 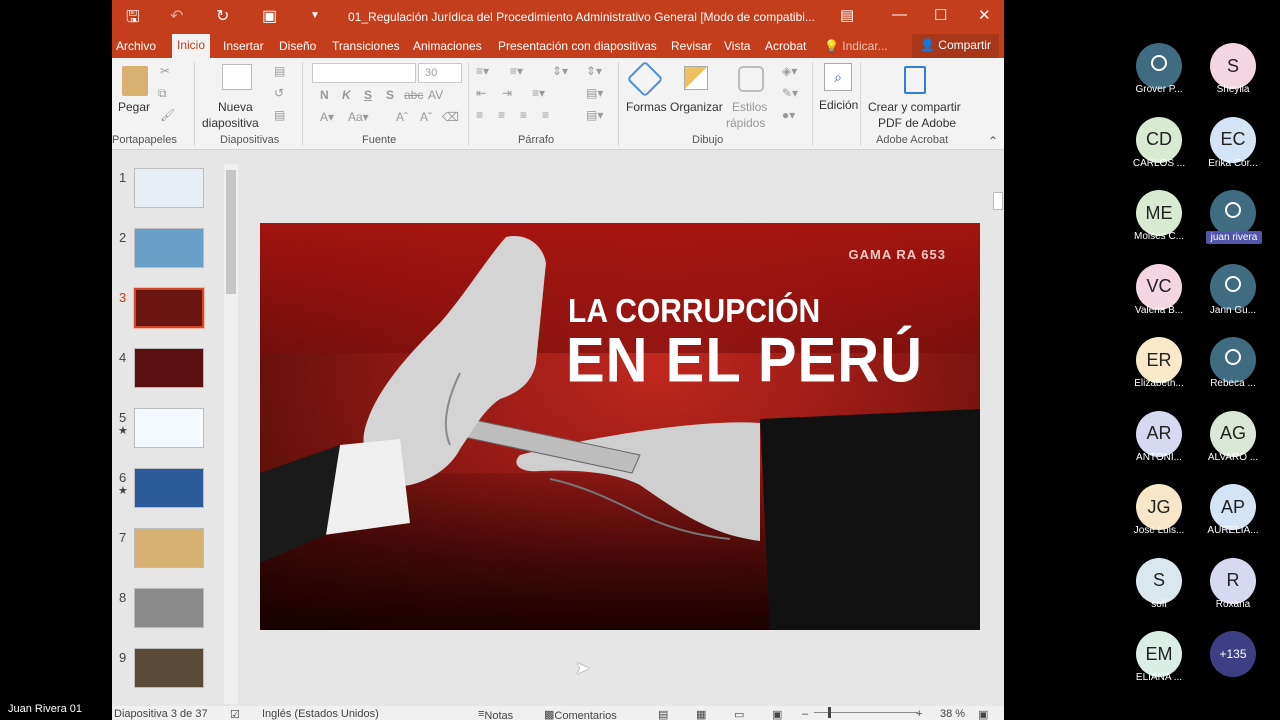 I want to click on reset-icon: ↺, so click(x=279, y=93).